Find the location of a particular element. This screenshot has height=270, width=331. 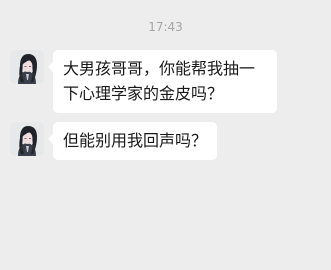

message-timestamp: 17:43 is located at coordinates (165, 27).